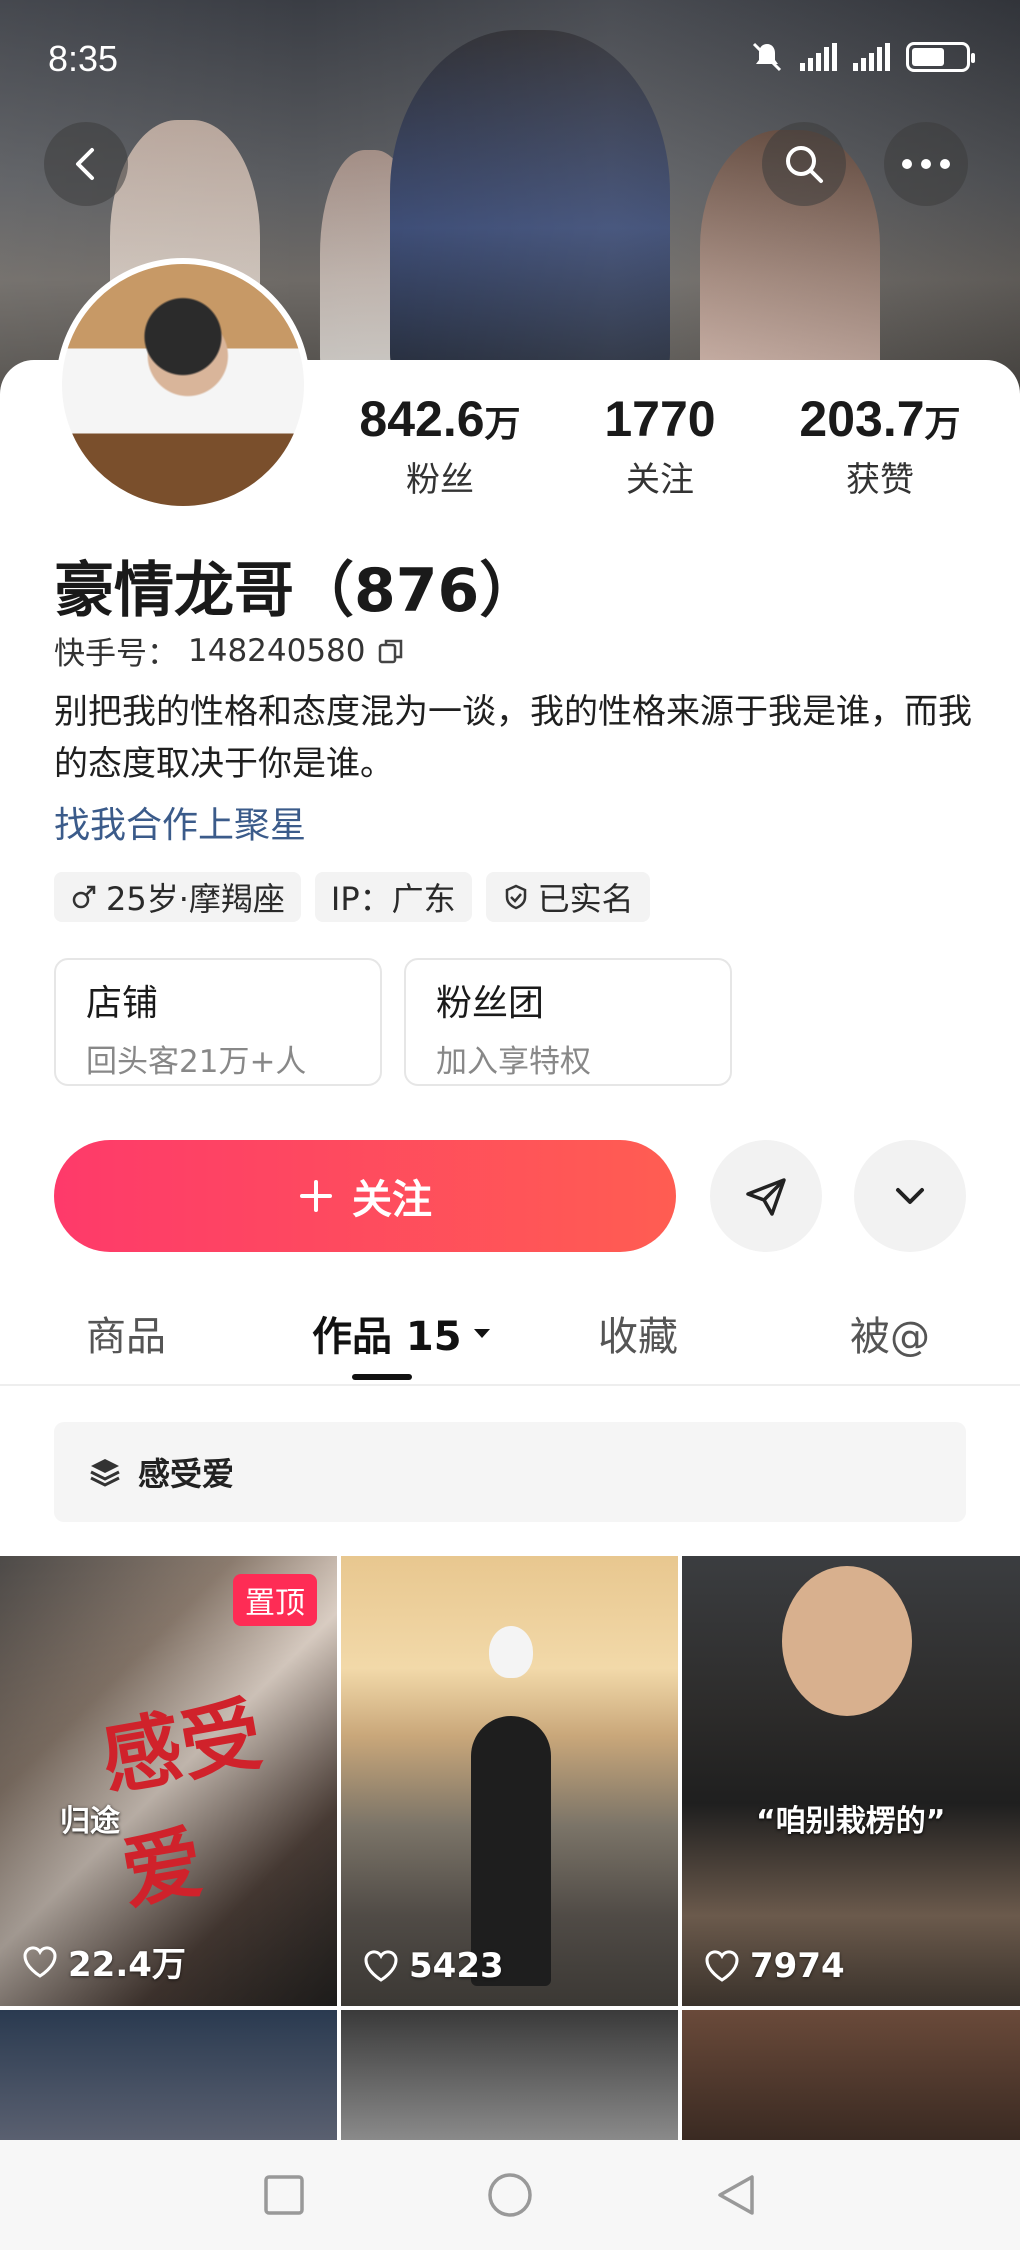 The height and width of the screenshot is (2250, 1020). I want to click on expand-button, so click(910, 1196).